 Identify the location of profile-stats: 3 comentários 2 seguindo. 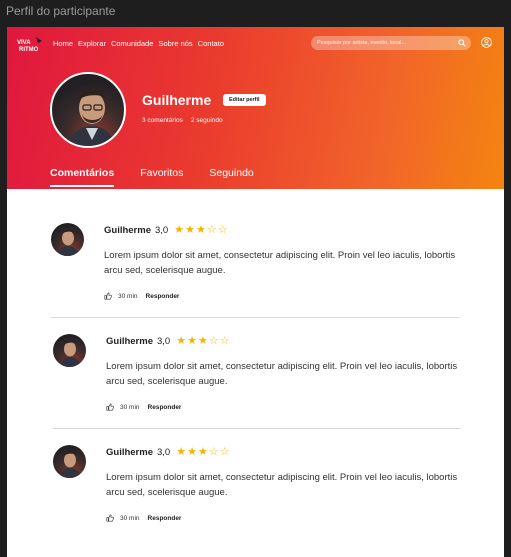
(182, 120).